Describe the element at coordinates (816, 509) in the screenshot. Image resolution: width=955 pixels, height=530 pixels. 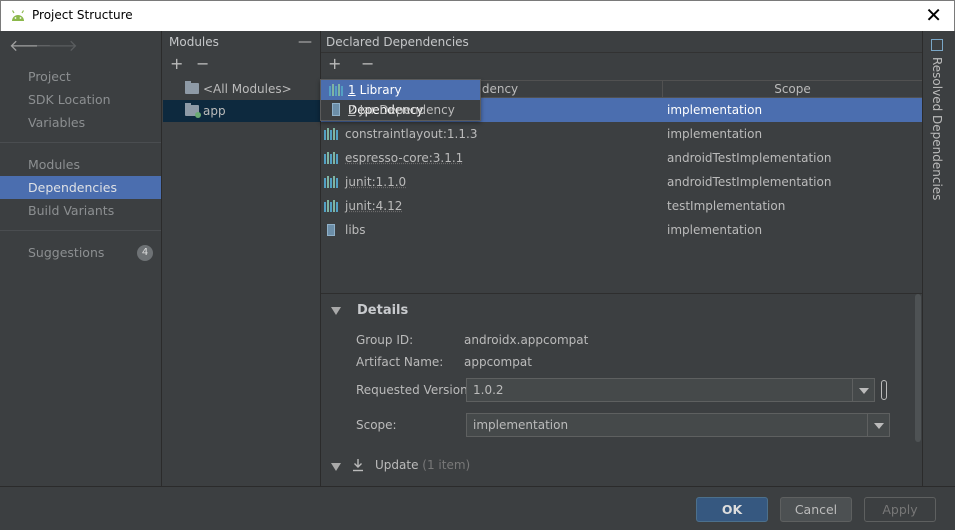
I see `cancel-button: Cancel` at that location.